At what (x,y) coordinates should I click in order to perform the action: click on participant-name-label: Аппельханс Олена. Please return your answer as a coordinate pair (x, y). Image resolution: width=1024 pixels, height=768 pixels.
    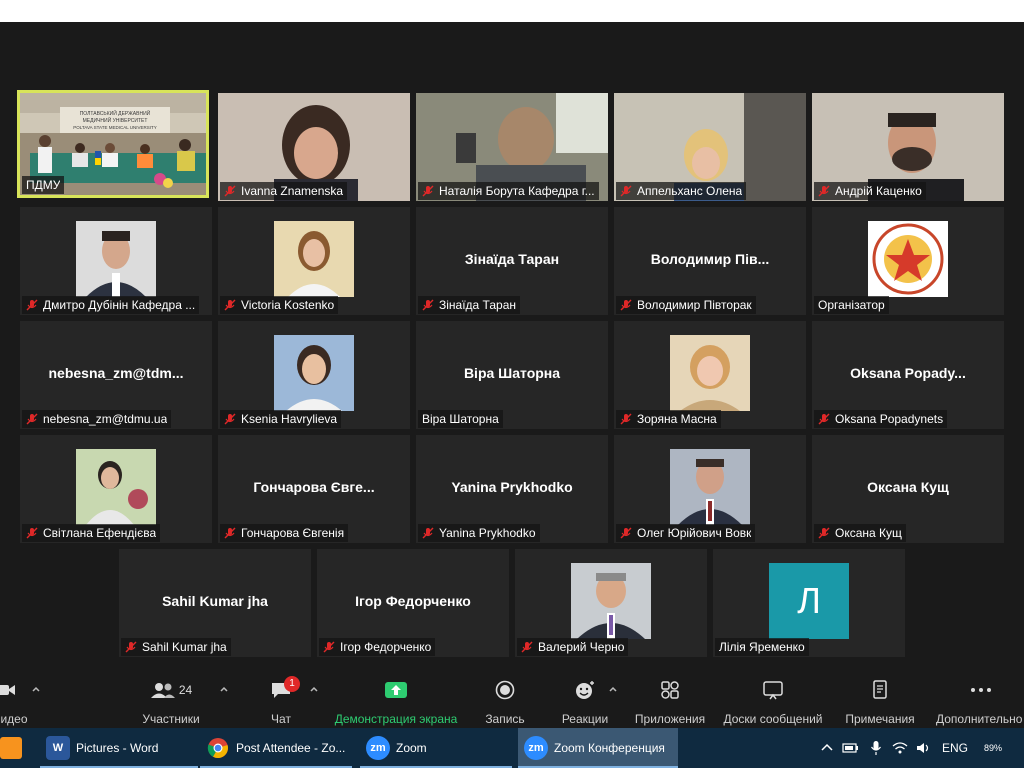
    Looking at the image, I should click on (681, 191).